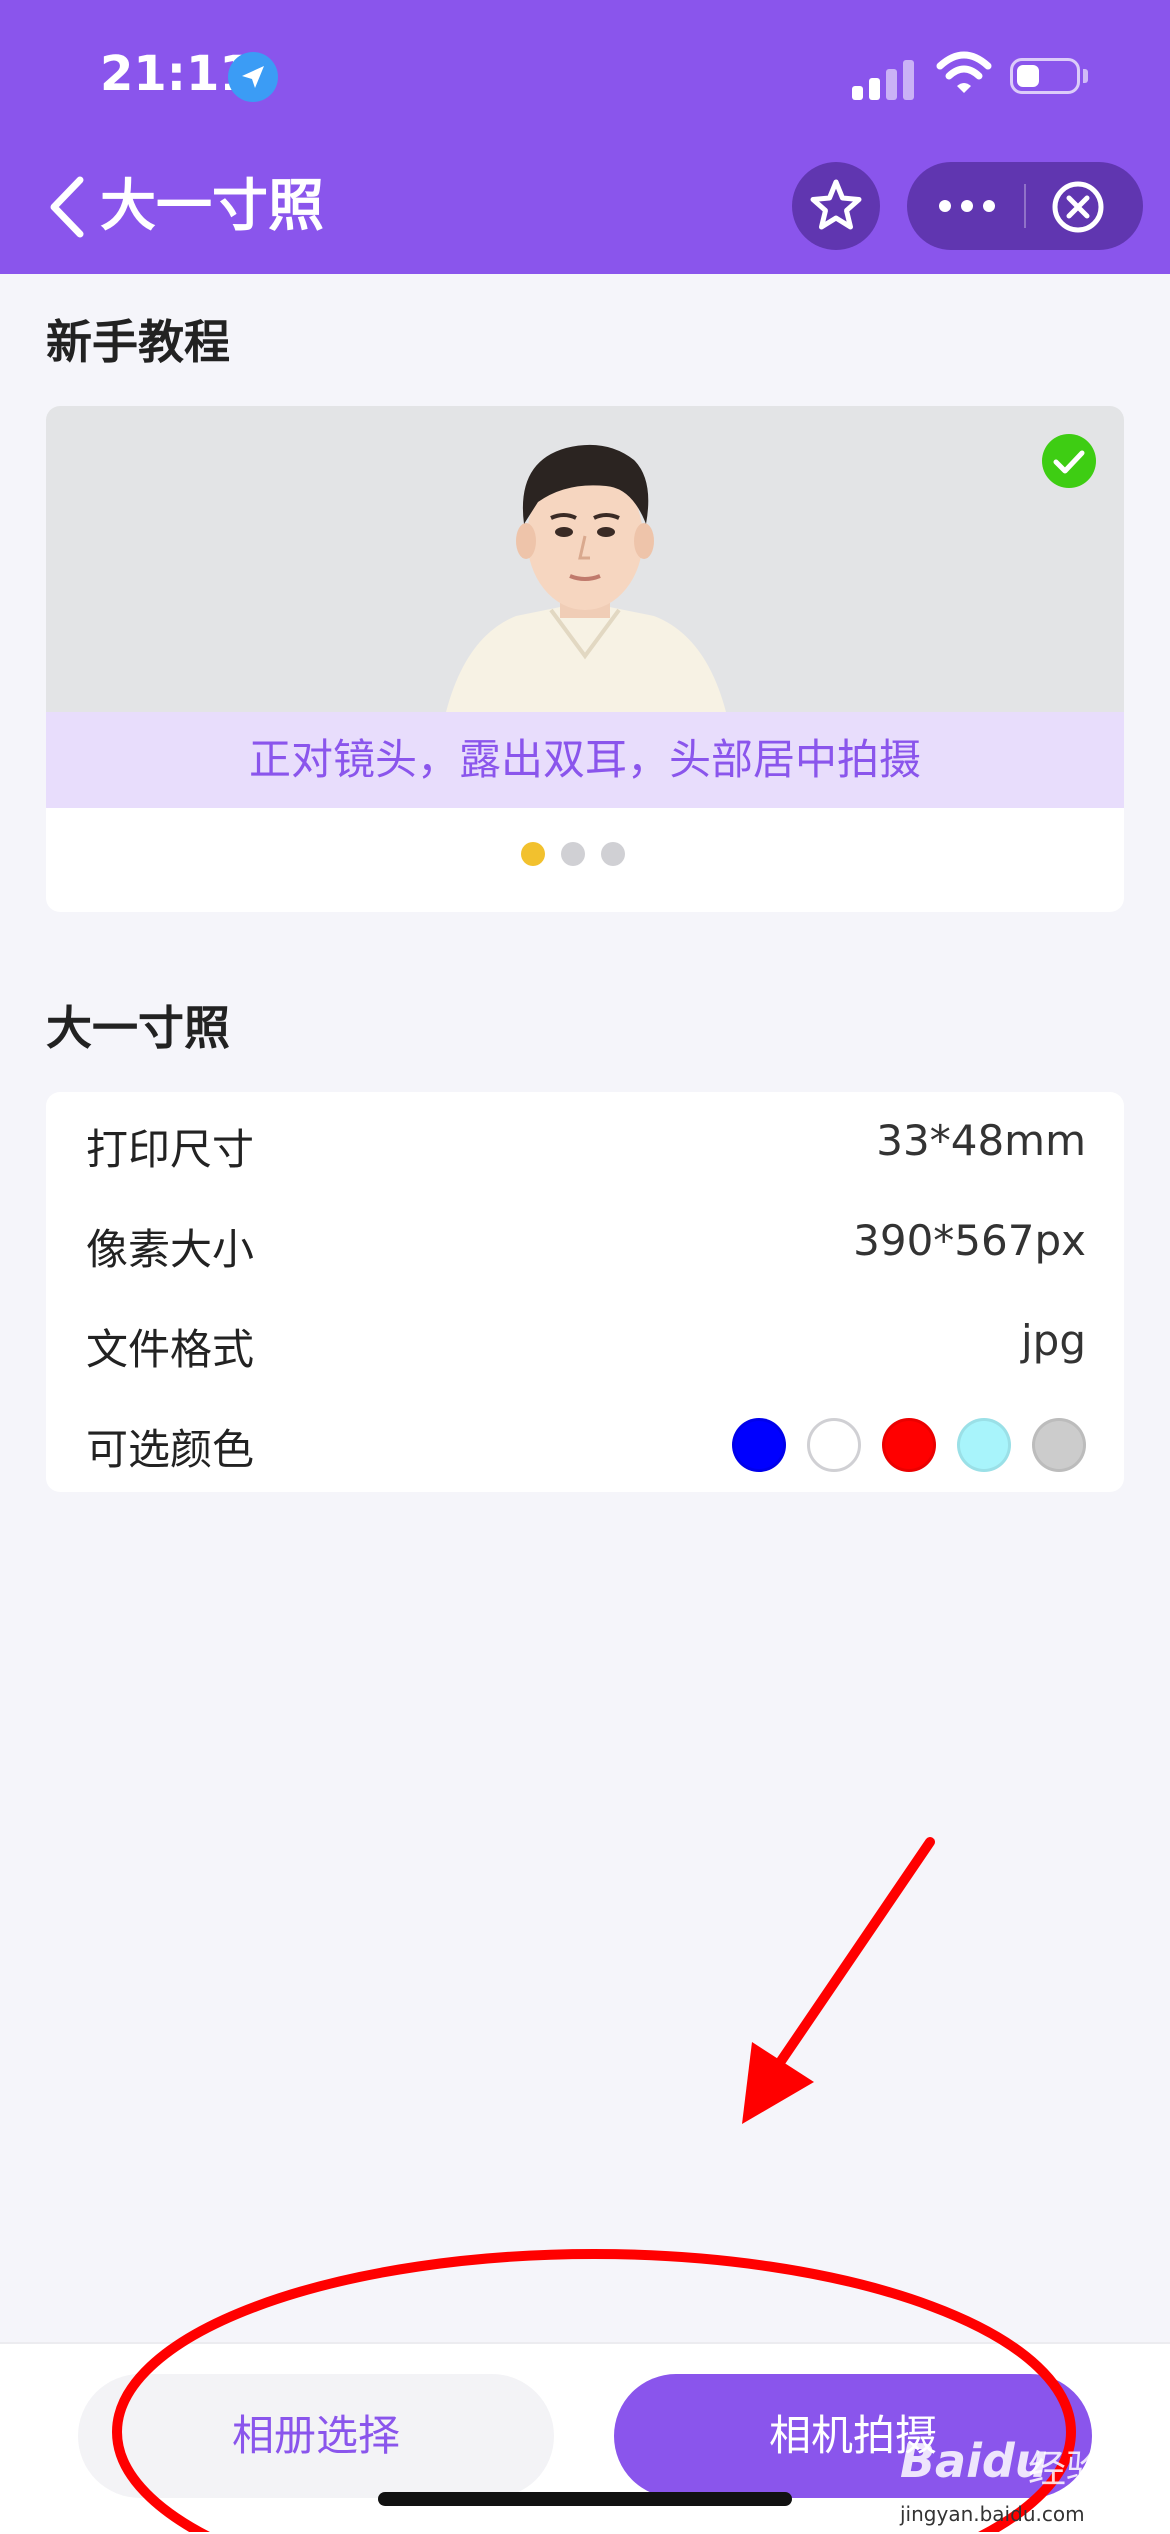 Image resolution: width=1170 pixels, height=2534 pixels. I want to click on tutorial-caption: 正对镜头，露出双耳，头部居中拍摄, so click(584, 759).